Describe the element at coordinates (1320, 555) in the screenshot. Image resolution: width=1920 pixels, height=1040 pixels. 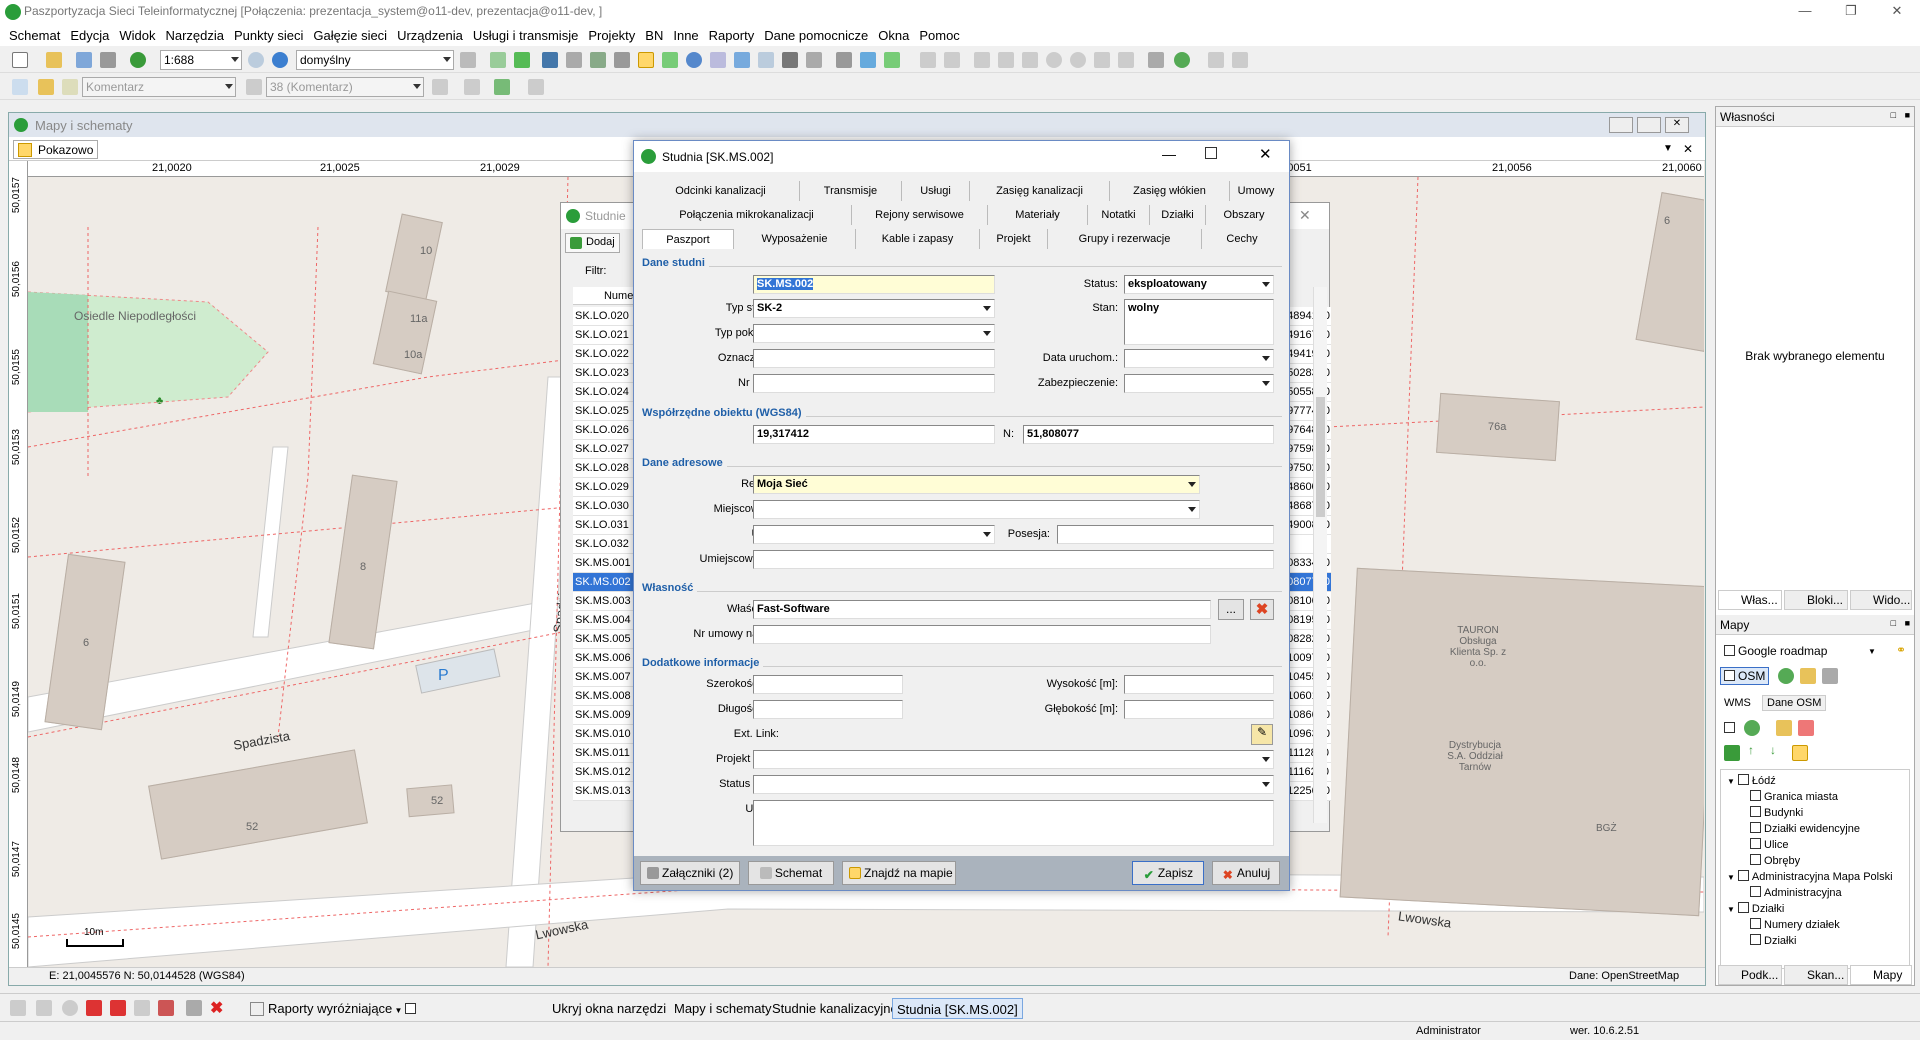
I see `list-scrollbar` at that location.